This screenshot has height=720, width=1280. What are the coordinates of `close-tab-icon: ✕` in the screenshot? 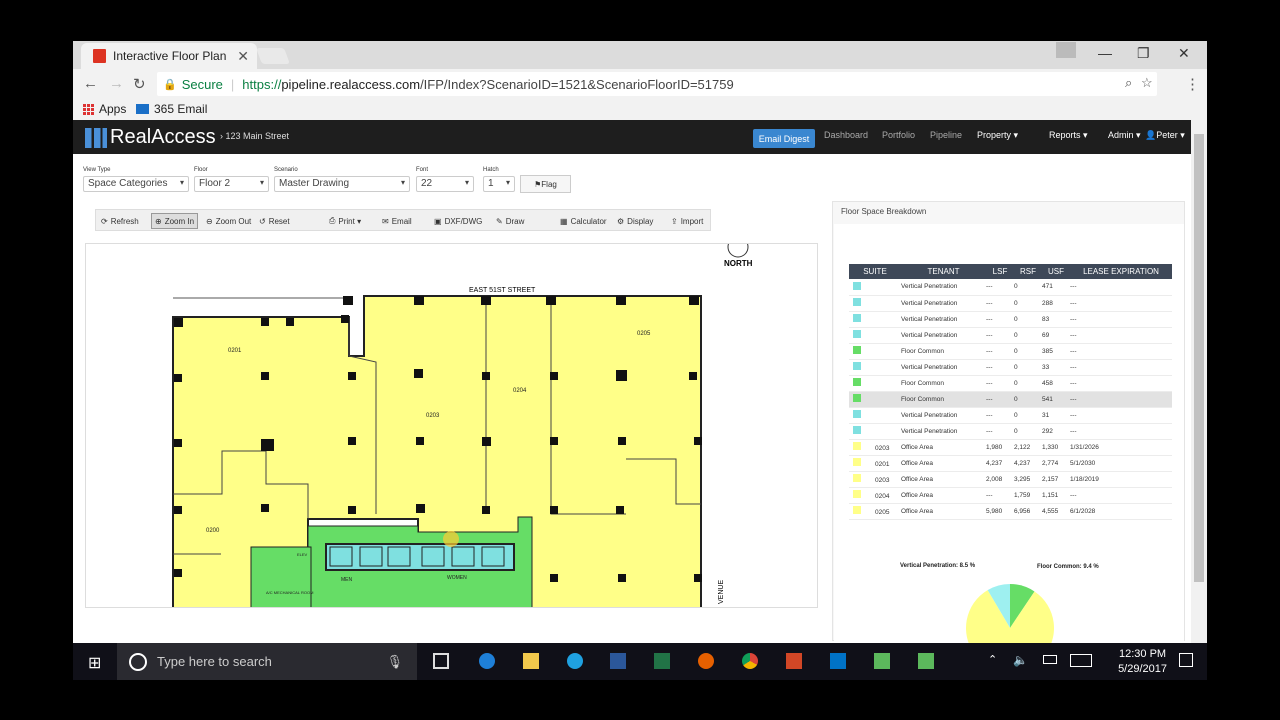 It's located at (243, 56).